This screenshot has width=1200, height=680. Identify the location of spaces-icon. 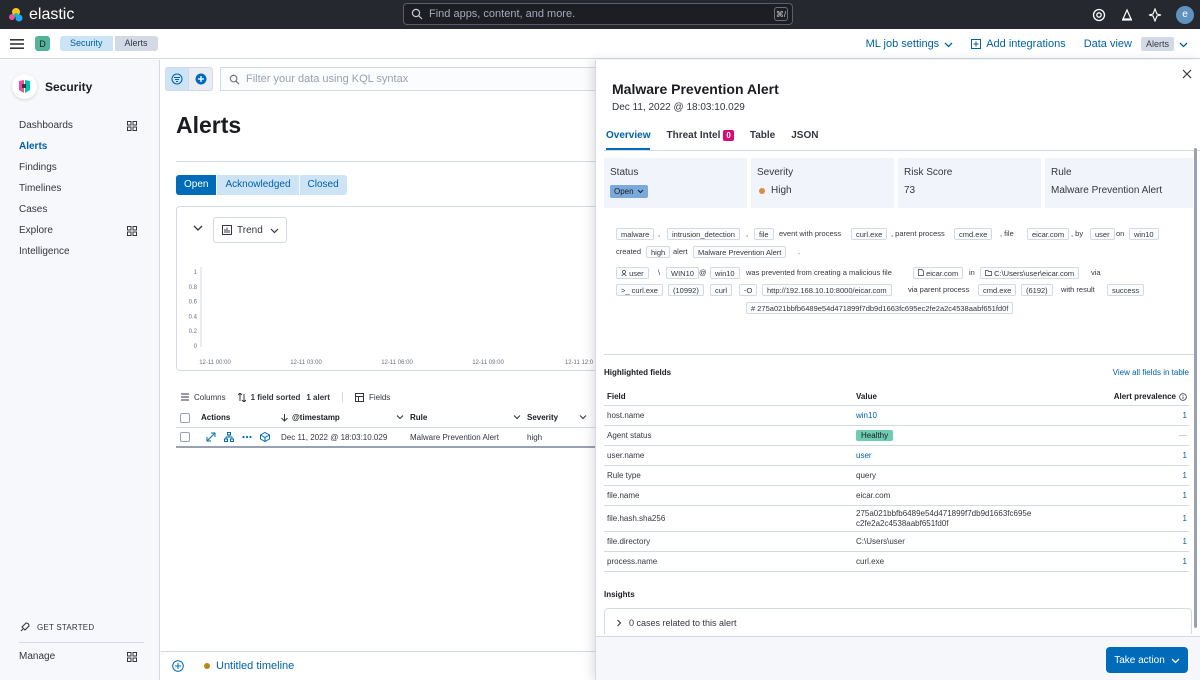
(1155, 14).